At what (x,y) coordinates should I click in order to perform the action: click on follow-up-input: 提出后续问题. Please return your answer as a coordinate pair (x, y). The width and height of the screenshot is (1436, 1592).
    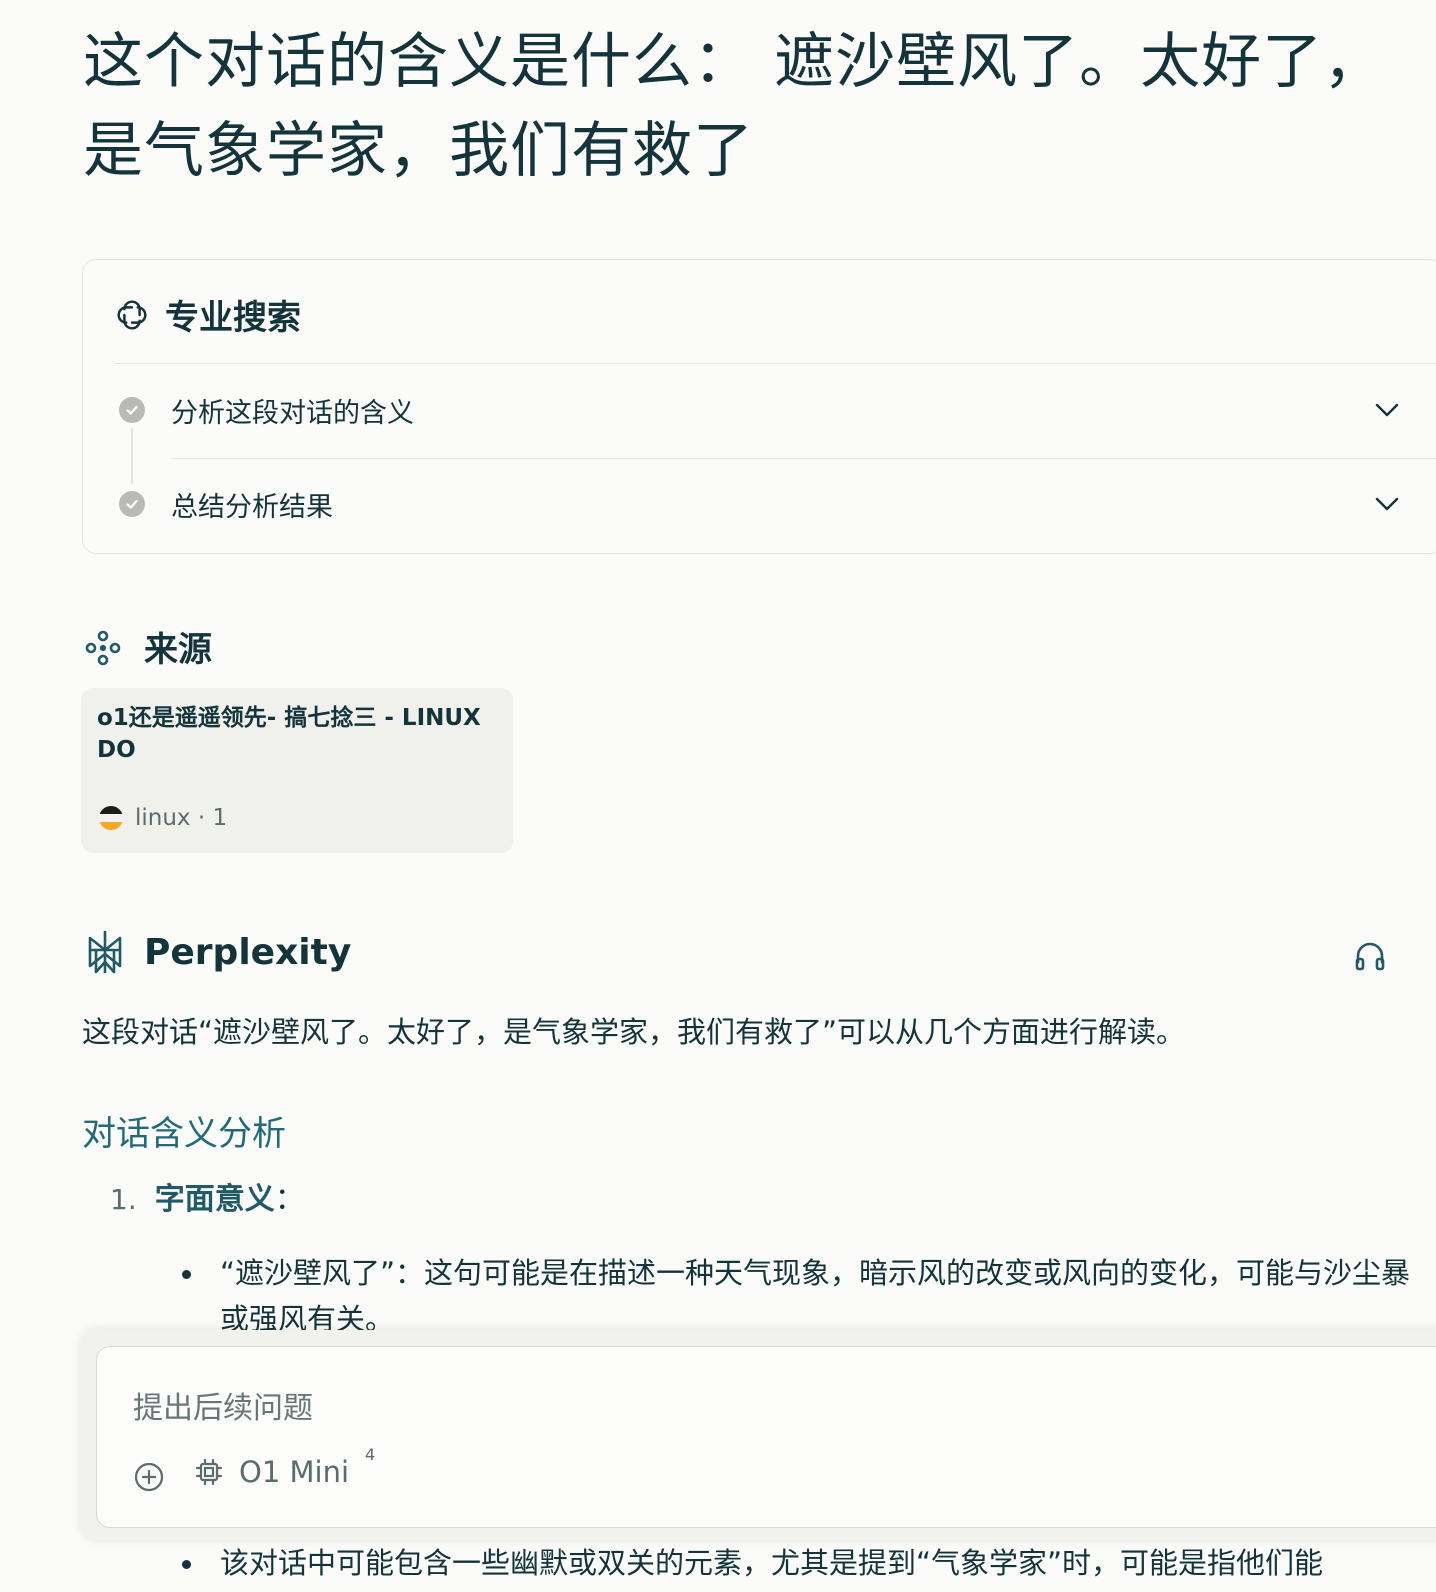
    Looking at the image, I should click on (223, 1405).